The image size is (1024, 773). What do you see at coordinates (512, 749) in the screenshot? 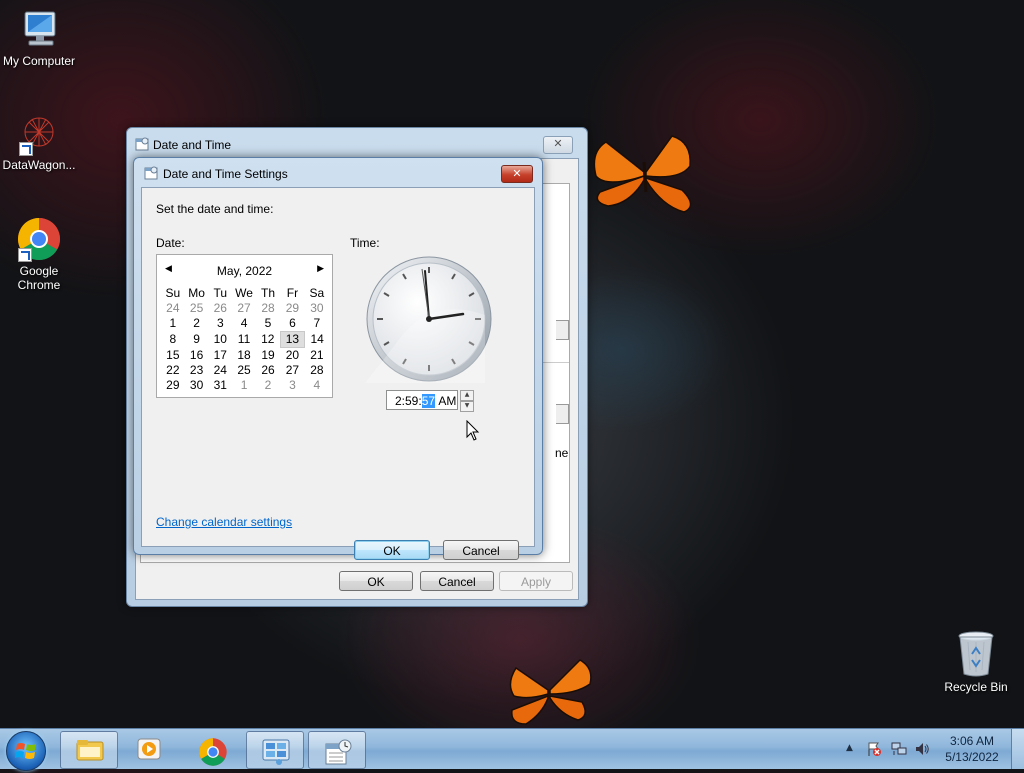
I see `taskbar: ▲ 3:06 AM 5/13/2022` at bounding box center [512, 749].